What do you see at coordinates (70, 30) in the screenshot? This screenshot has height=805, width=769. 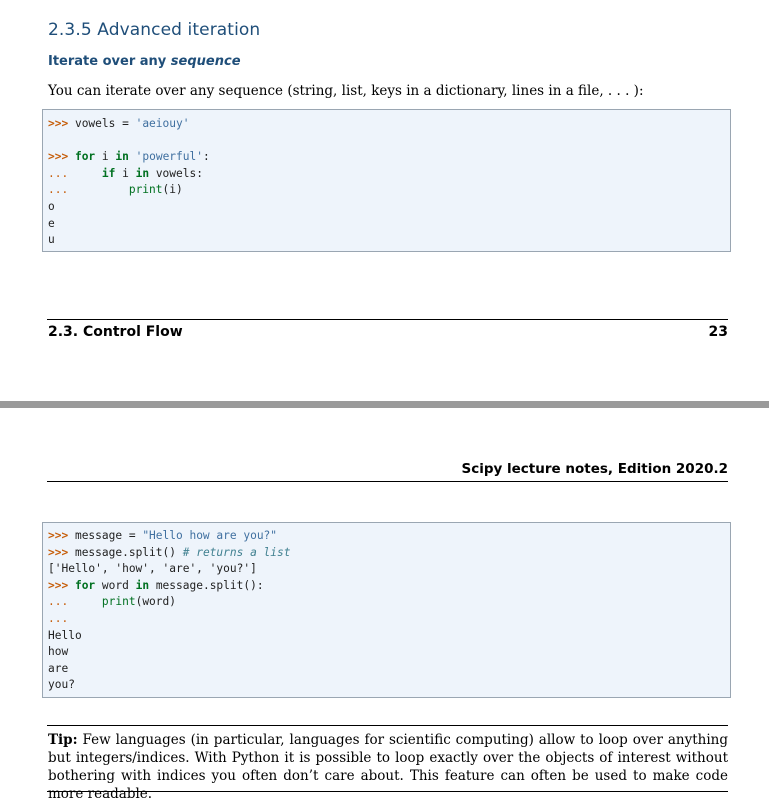 I see `section-number: 2.3.5` at bounding box center [70, 30].